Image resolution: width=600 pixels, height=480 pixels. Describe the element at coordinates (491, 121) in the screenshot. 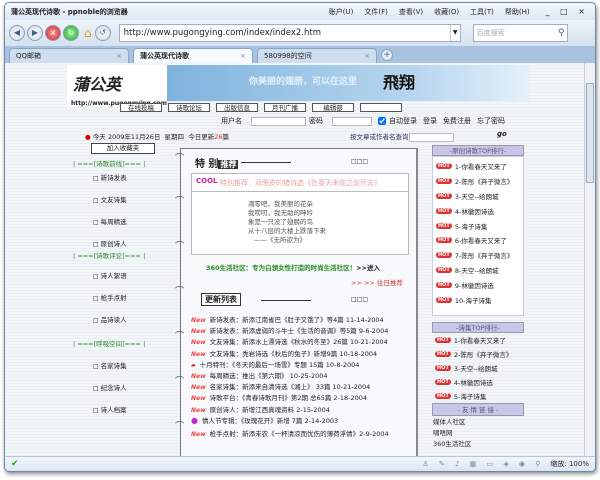

I see `forgot-password-link: 忘了密码` at that location.